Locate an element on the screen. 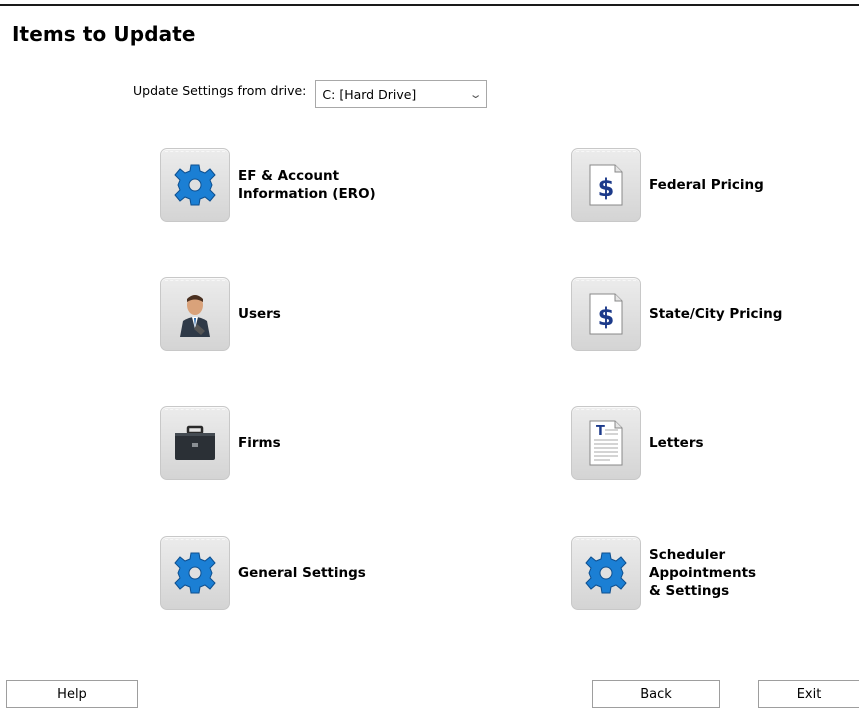  briefcase-icon is located at coordinates (195, 442).